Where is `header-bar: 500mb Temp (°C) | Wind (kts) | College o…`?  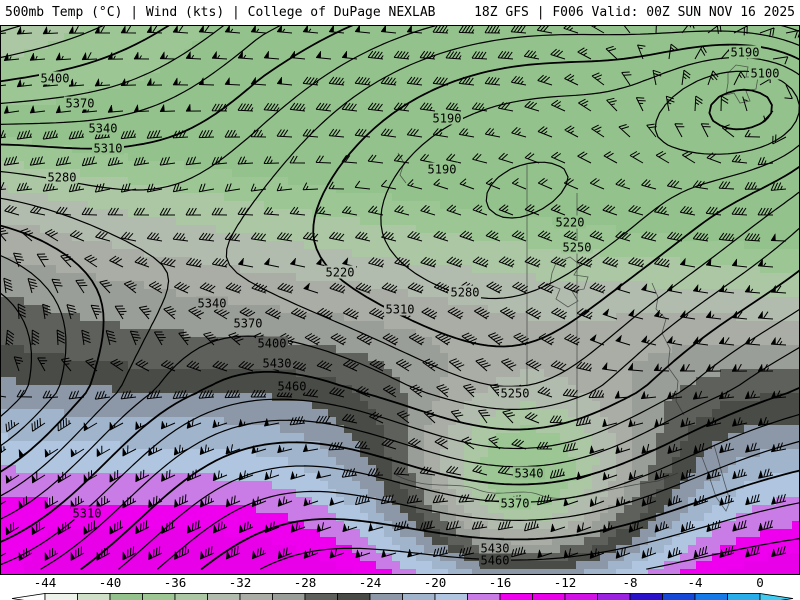 header-bar: 500mb Temp (°C) | Wind (kts) | College o… is located at coordinates (400, 12).